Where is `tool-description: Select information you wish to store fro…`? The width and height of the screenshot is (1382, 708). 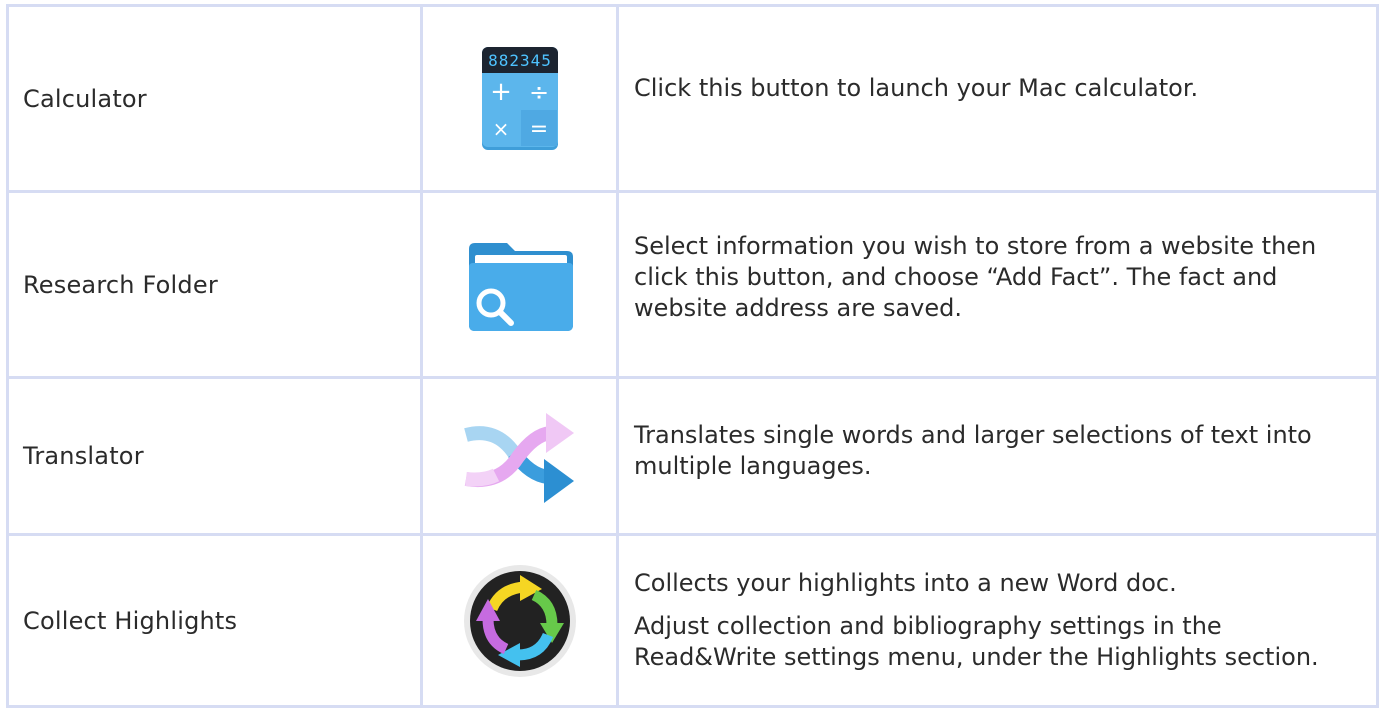 tool-description: Select information you wish to store fro… is located at coordinates (997, 284).